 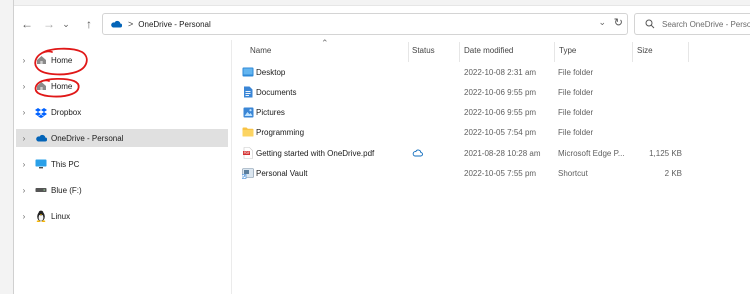 I want to click on recent-locations-button: ⌄, so click(x=66, y=24).